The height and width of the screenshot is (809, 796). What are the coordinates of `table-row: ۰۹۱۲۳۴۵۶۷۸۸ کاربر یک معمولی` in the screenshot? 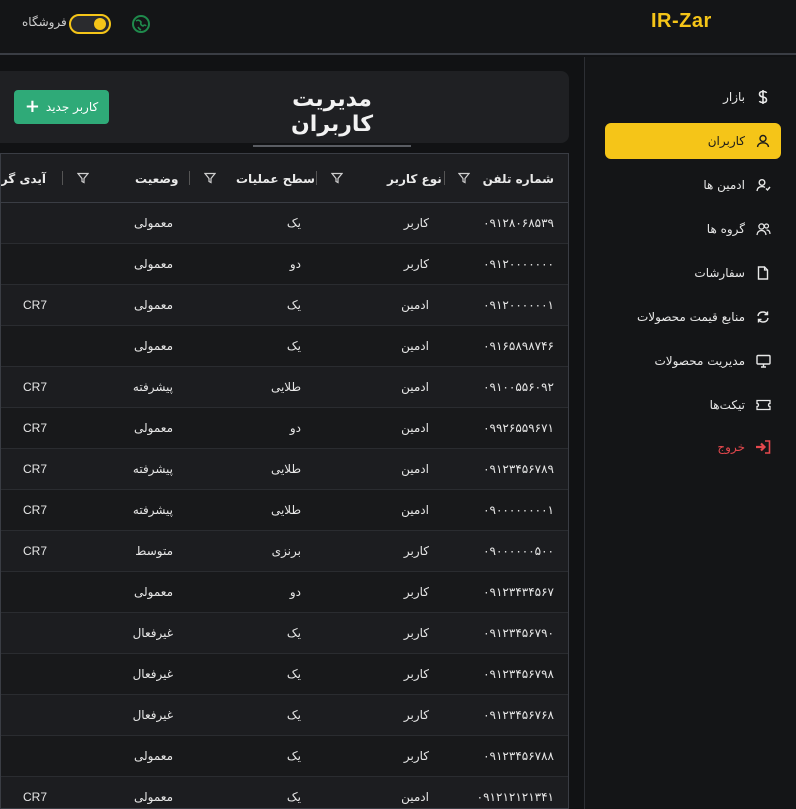 It's located at (284, 756).